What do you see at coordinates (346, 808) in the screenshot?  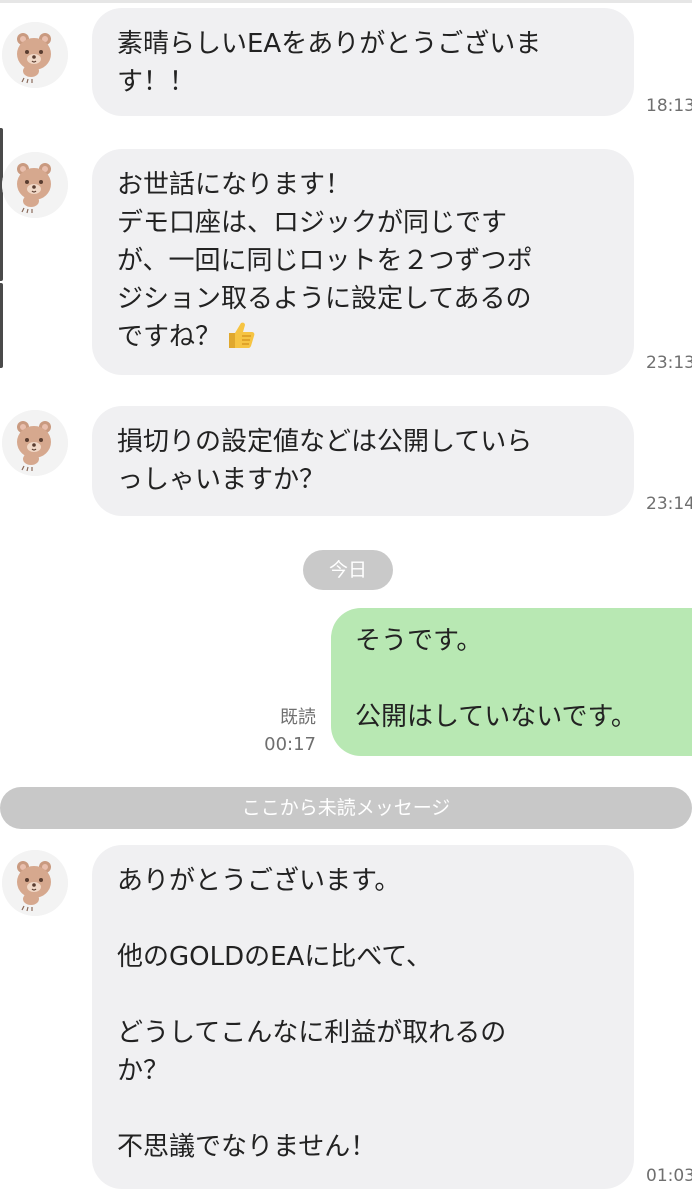 I see `unread-separator: ここから未読メッセージ` at bounding box center [346, 808].